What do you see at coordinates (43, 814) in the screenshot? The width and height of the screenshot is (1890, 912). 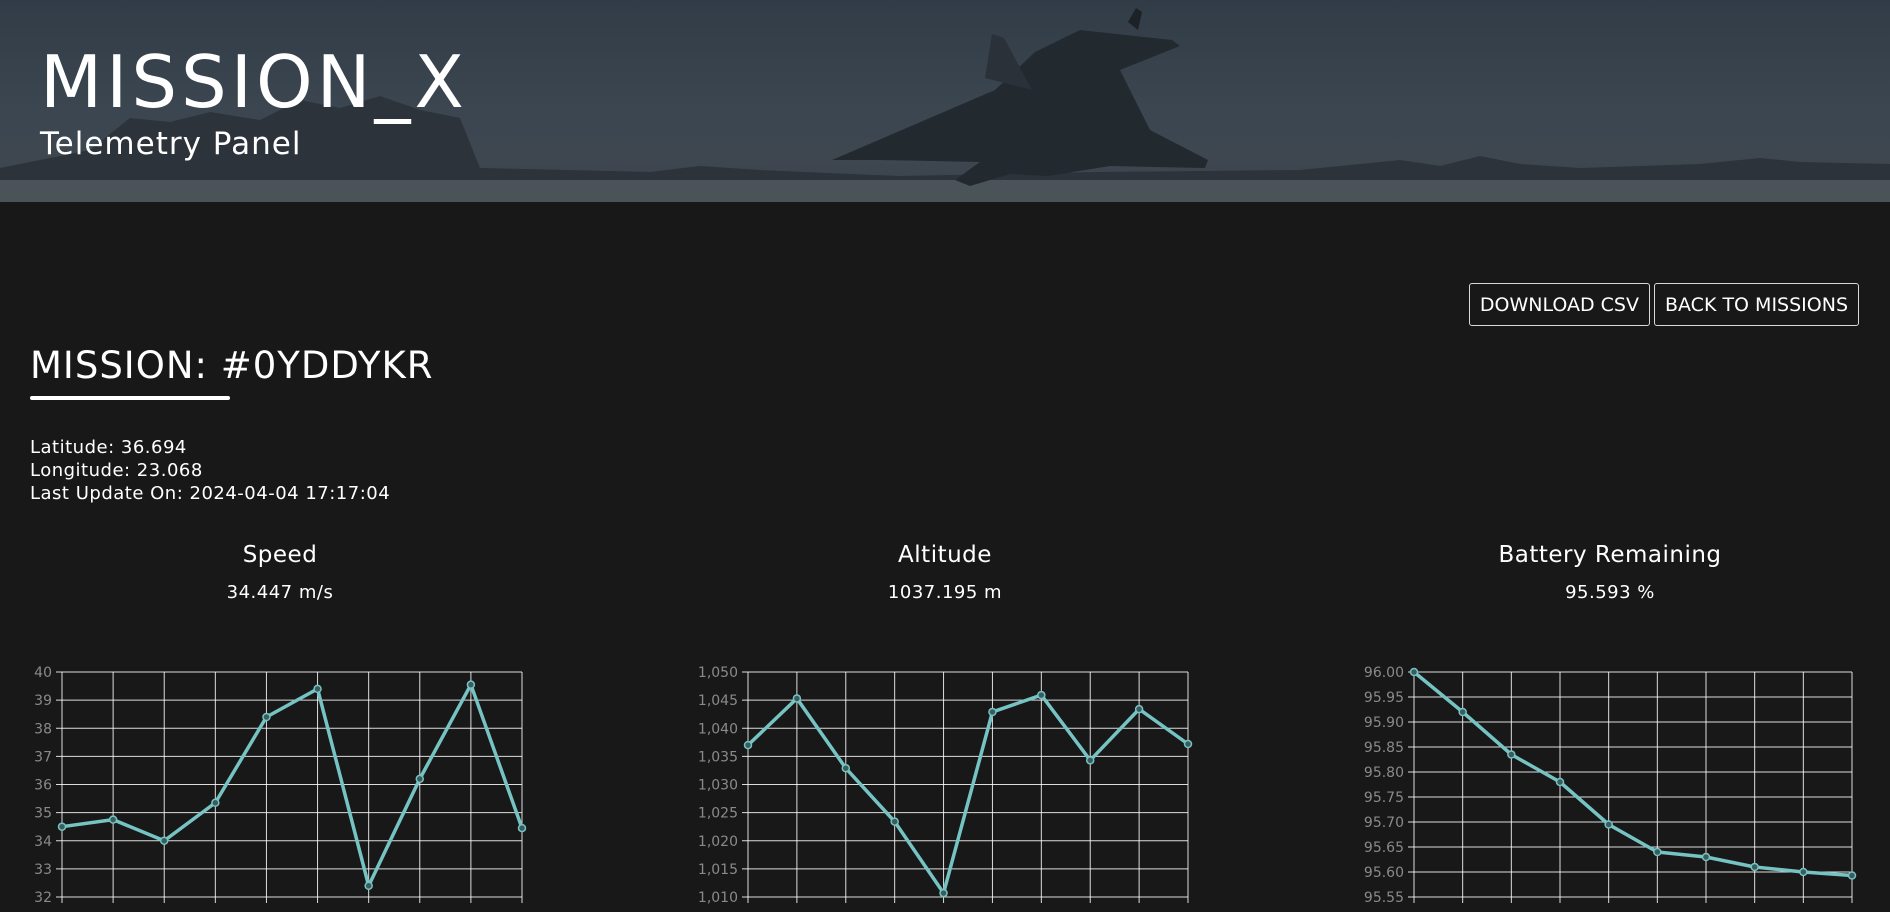 I see `speed-y-tick-label: 35` at bounding box center [43, 814].